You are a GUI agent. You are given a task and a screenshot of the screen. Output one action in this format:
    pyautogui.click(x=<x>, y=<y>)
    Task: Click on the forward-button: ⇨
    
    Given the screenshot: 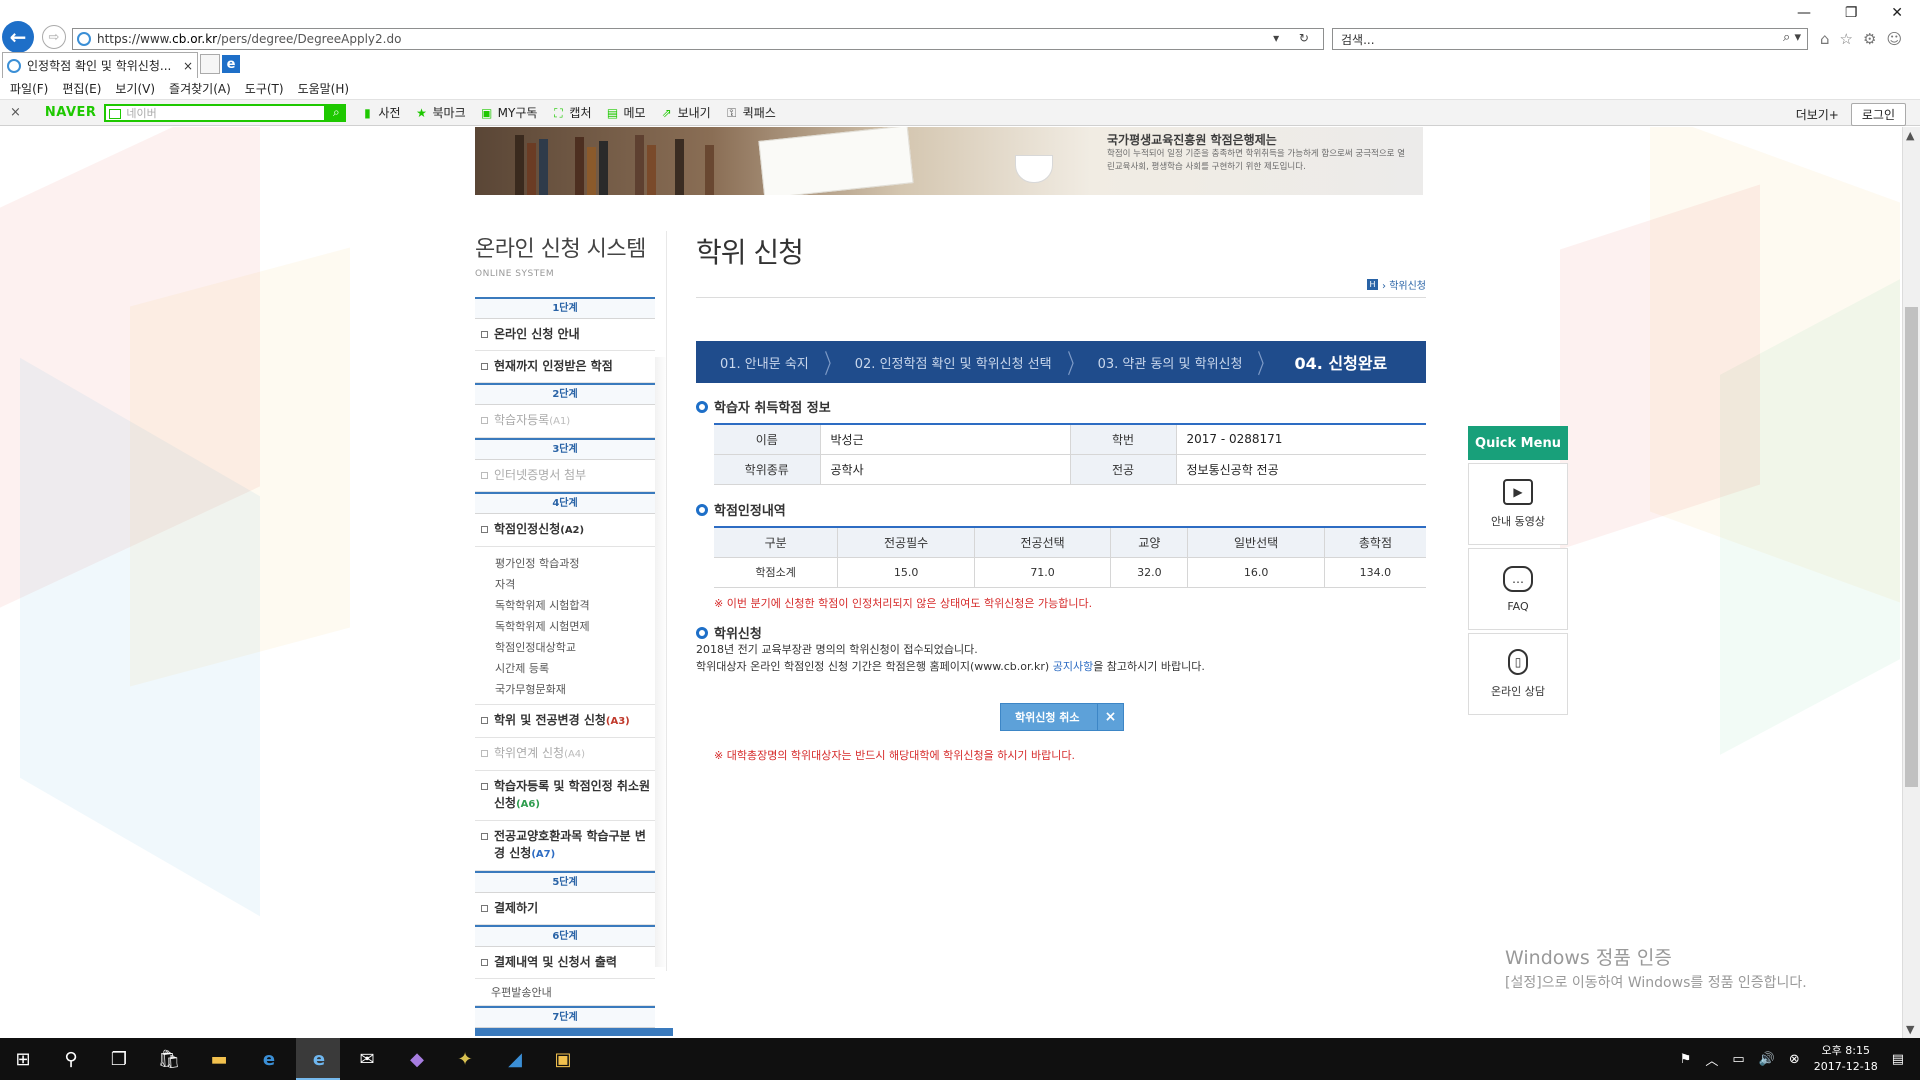 What is the action you would take?
    pyautogui.click(x=54, y=37)
    